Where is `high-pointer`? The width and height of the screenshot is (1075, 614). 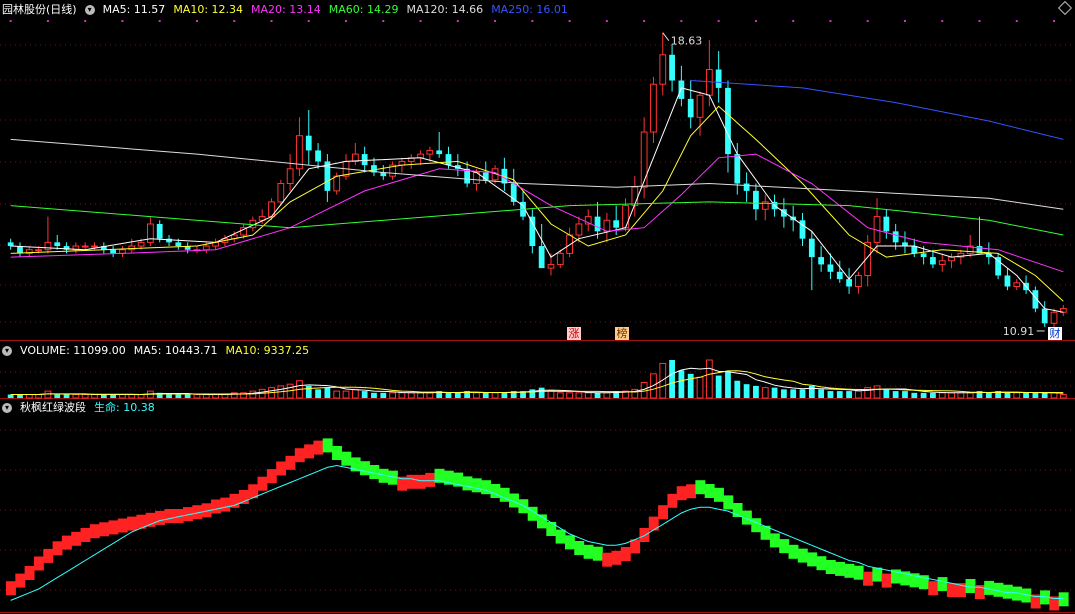 high-pointer is located at coordinates (666, 37).